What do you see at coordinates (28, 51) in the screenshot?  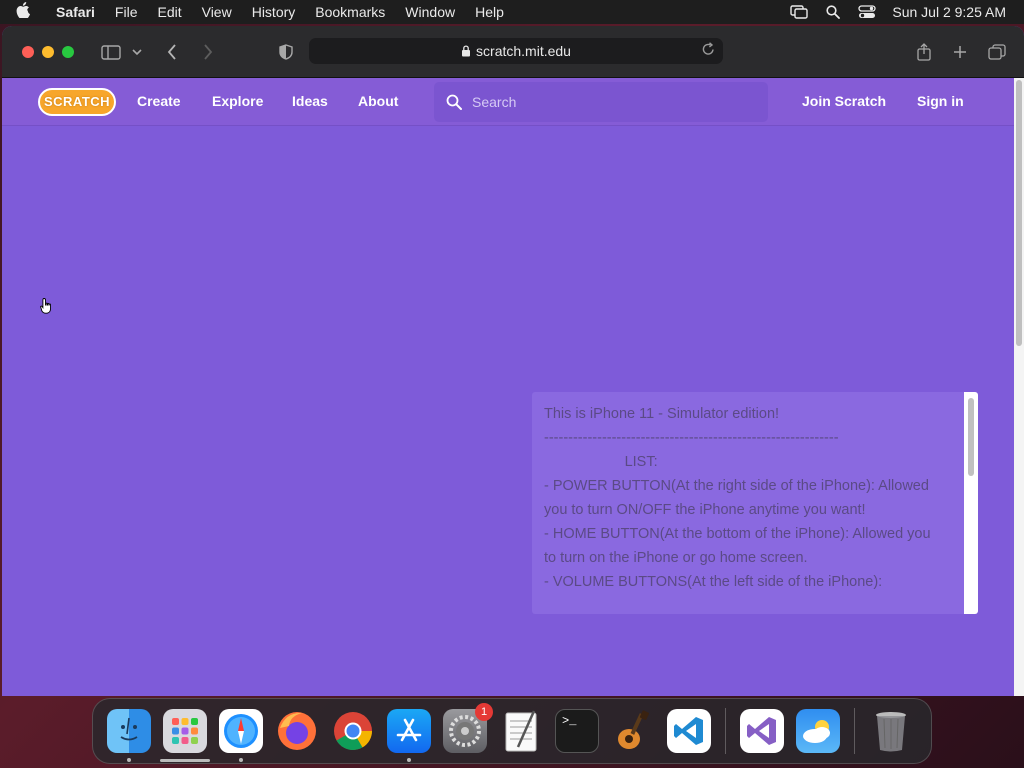 I see `close-window-icon` at bounding box center [28, 51].